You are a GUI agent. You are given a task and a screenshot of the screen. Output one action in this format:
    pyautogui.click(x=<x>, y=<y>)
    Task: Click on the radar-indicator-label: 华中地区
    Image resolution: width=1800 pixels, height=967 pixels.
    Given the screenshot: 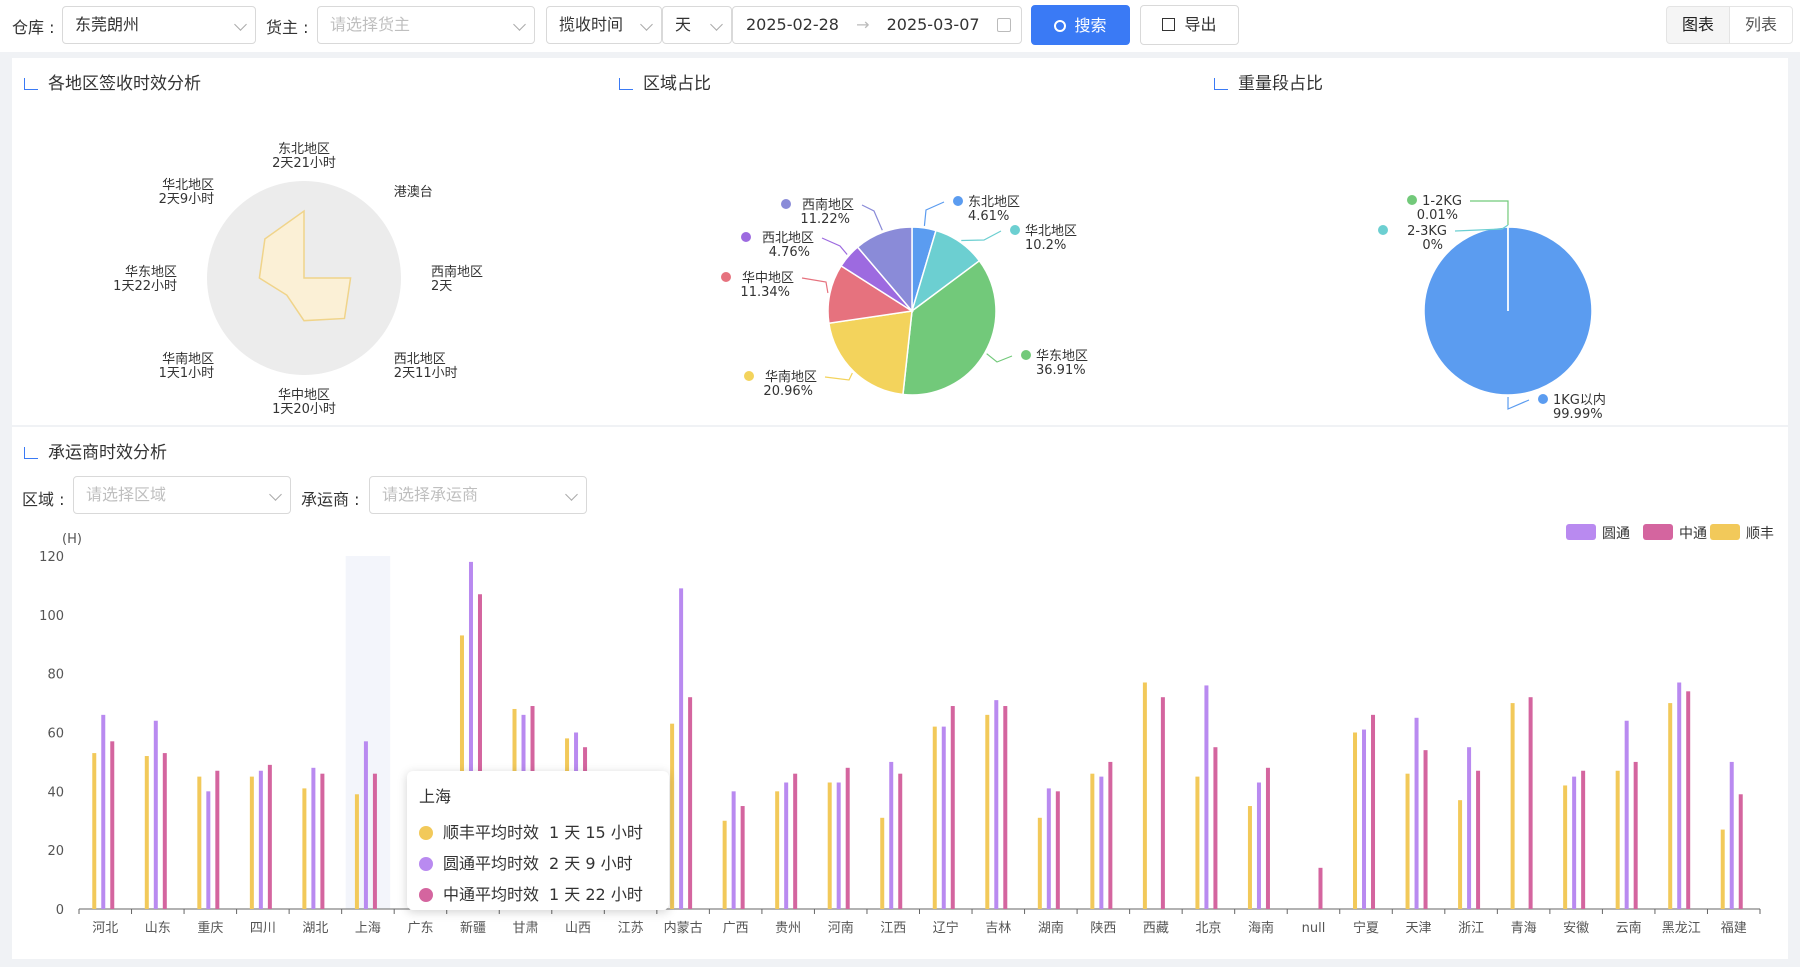 What is the action you would take?
    pyautogui.click(x=304, y=395)
    